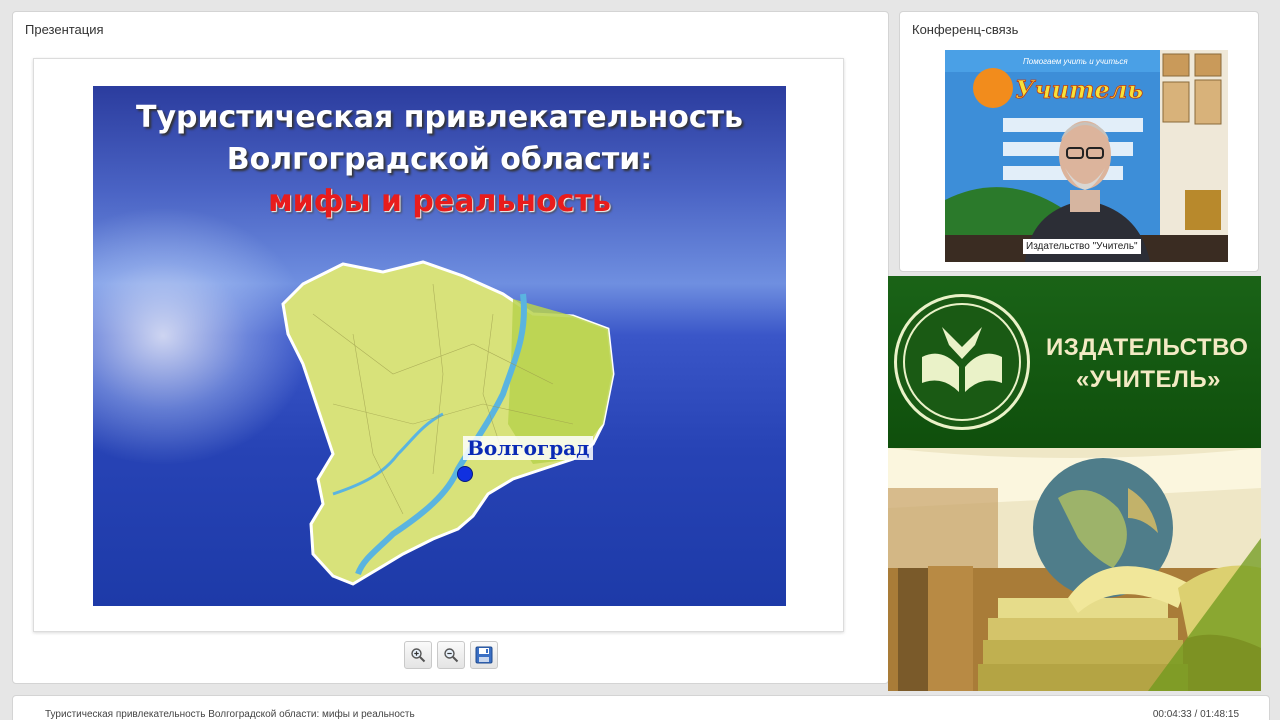 Image resolution: width=1280 pixels, height=720 pixels. Describe the element at coordinates (1195, 714) in the screenshot. I see `playback-time: 00:04:33 / 01:48:15` at that location.